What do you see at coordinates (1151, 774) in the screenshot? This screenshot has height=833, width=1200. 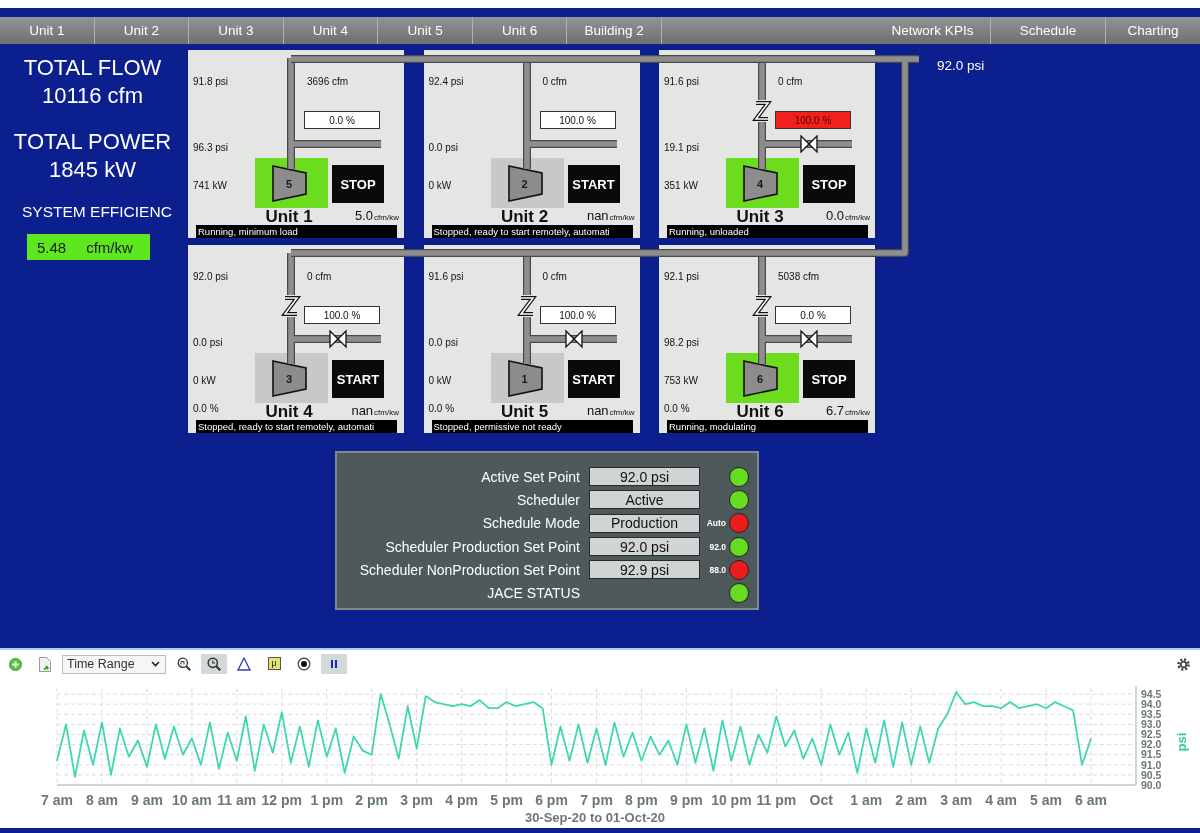 I see `axis-tick-label: 90.5` at bounding box center [1151, 774].